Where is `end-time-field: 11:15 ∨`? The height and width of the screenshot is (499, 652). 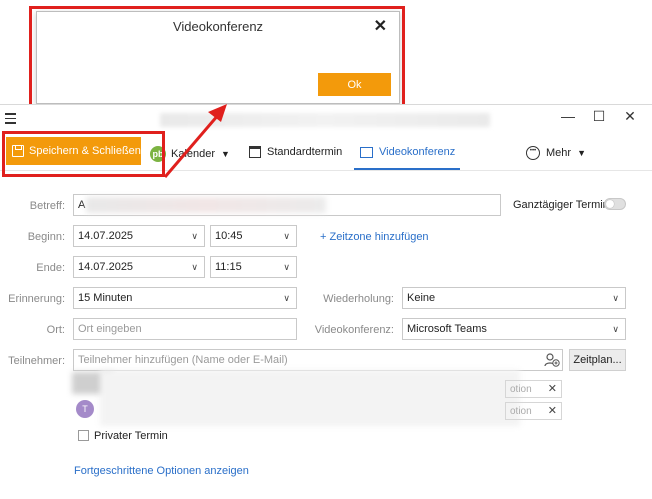 end-time-field: 11:15 ∨ is located at coordinates (253, 267).